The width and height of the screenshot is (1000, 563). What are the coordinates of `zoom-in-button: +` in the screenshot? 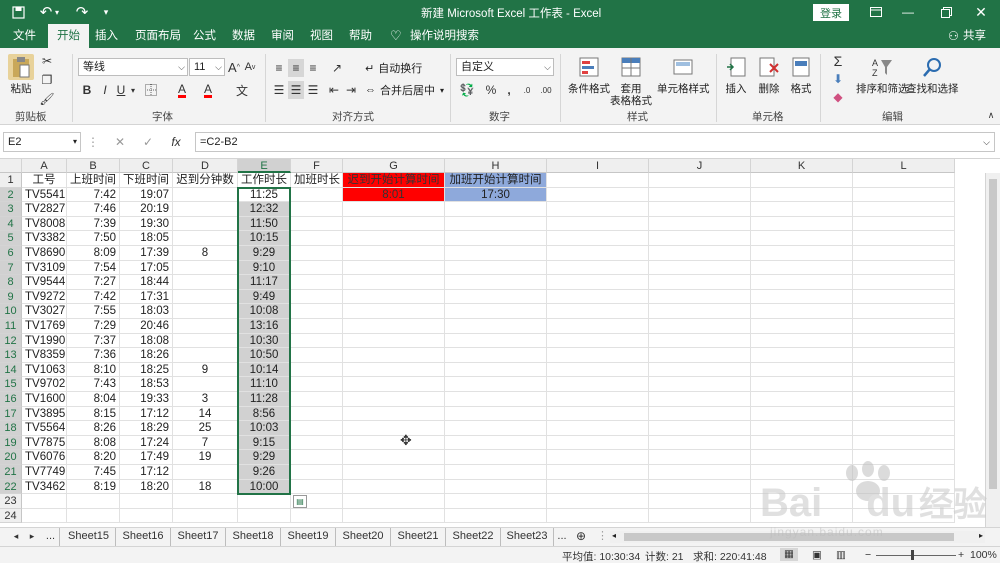 It's located at (961, 555).